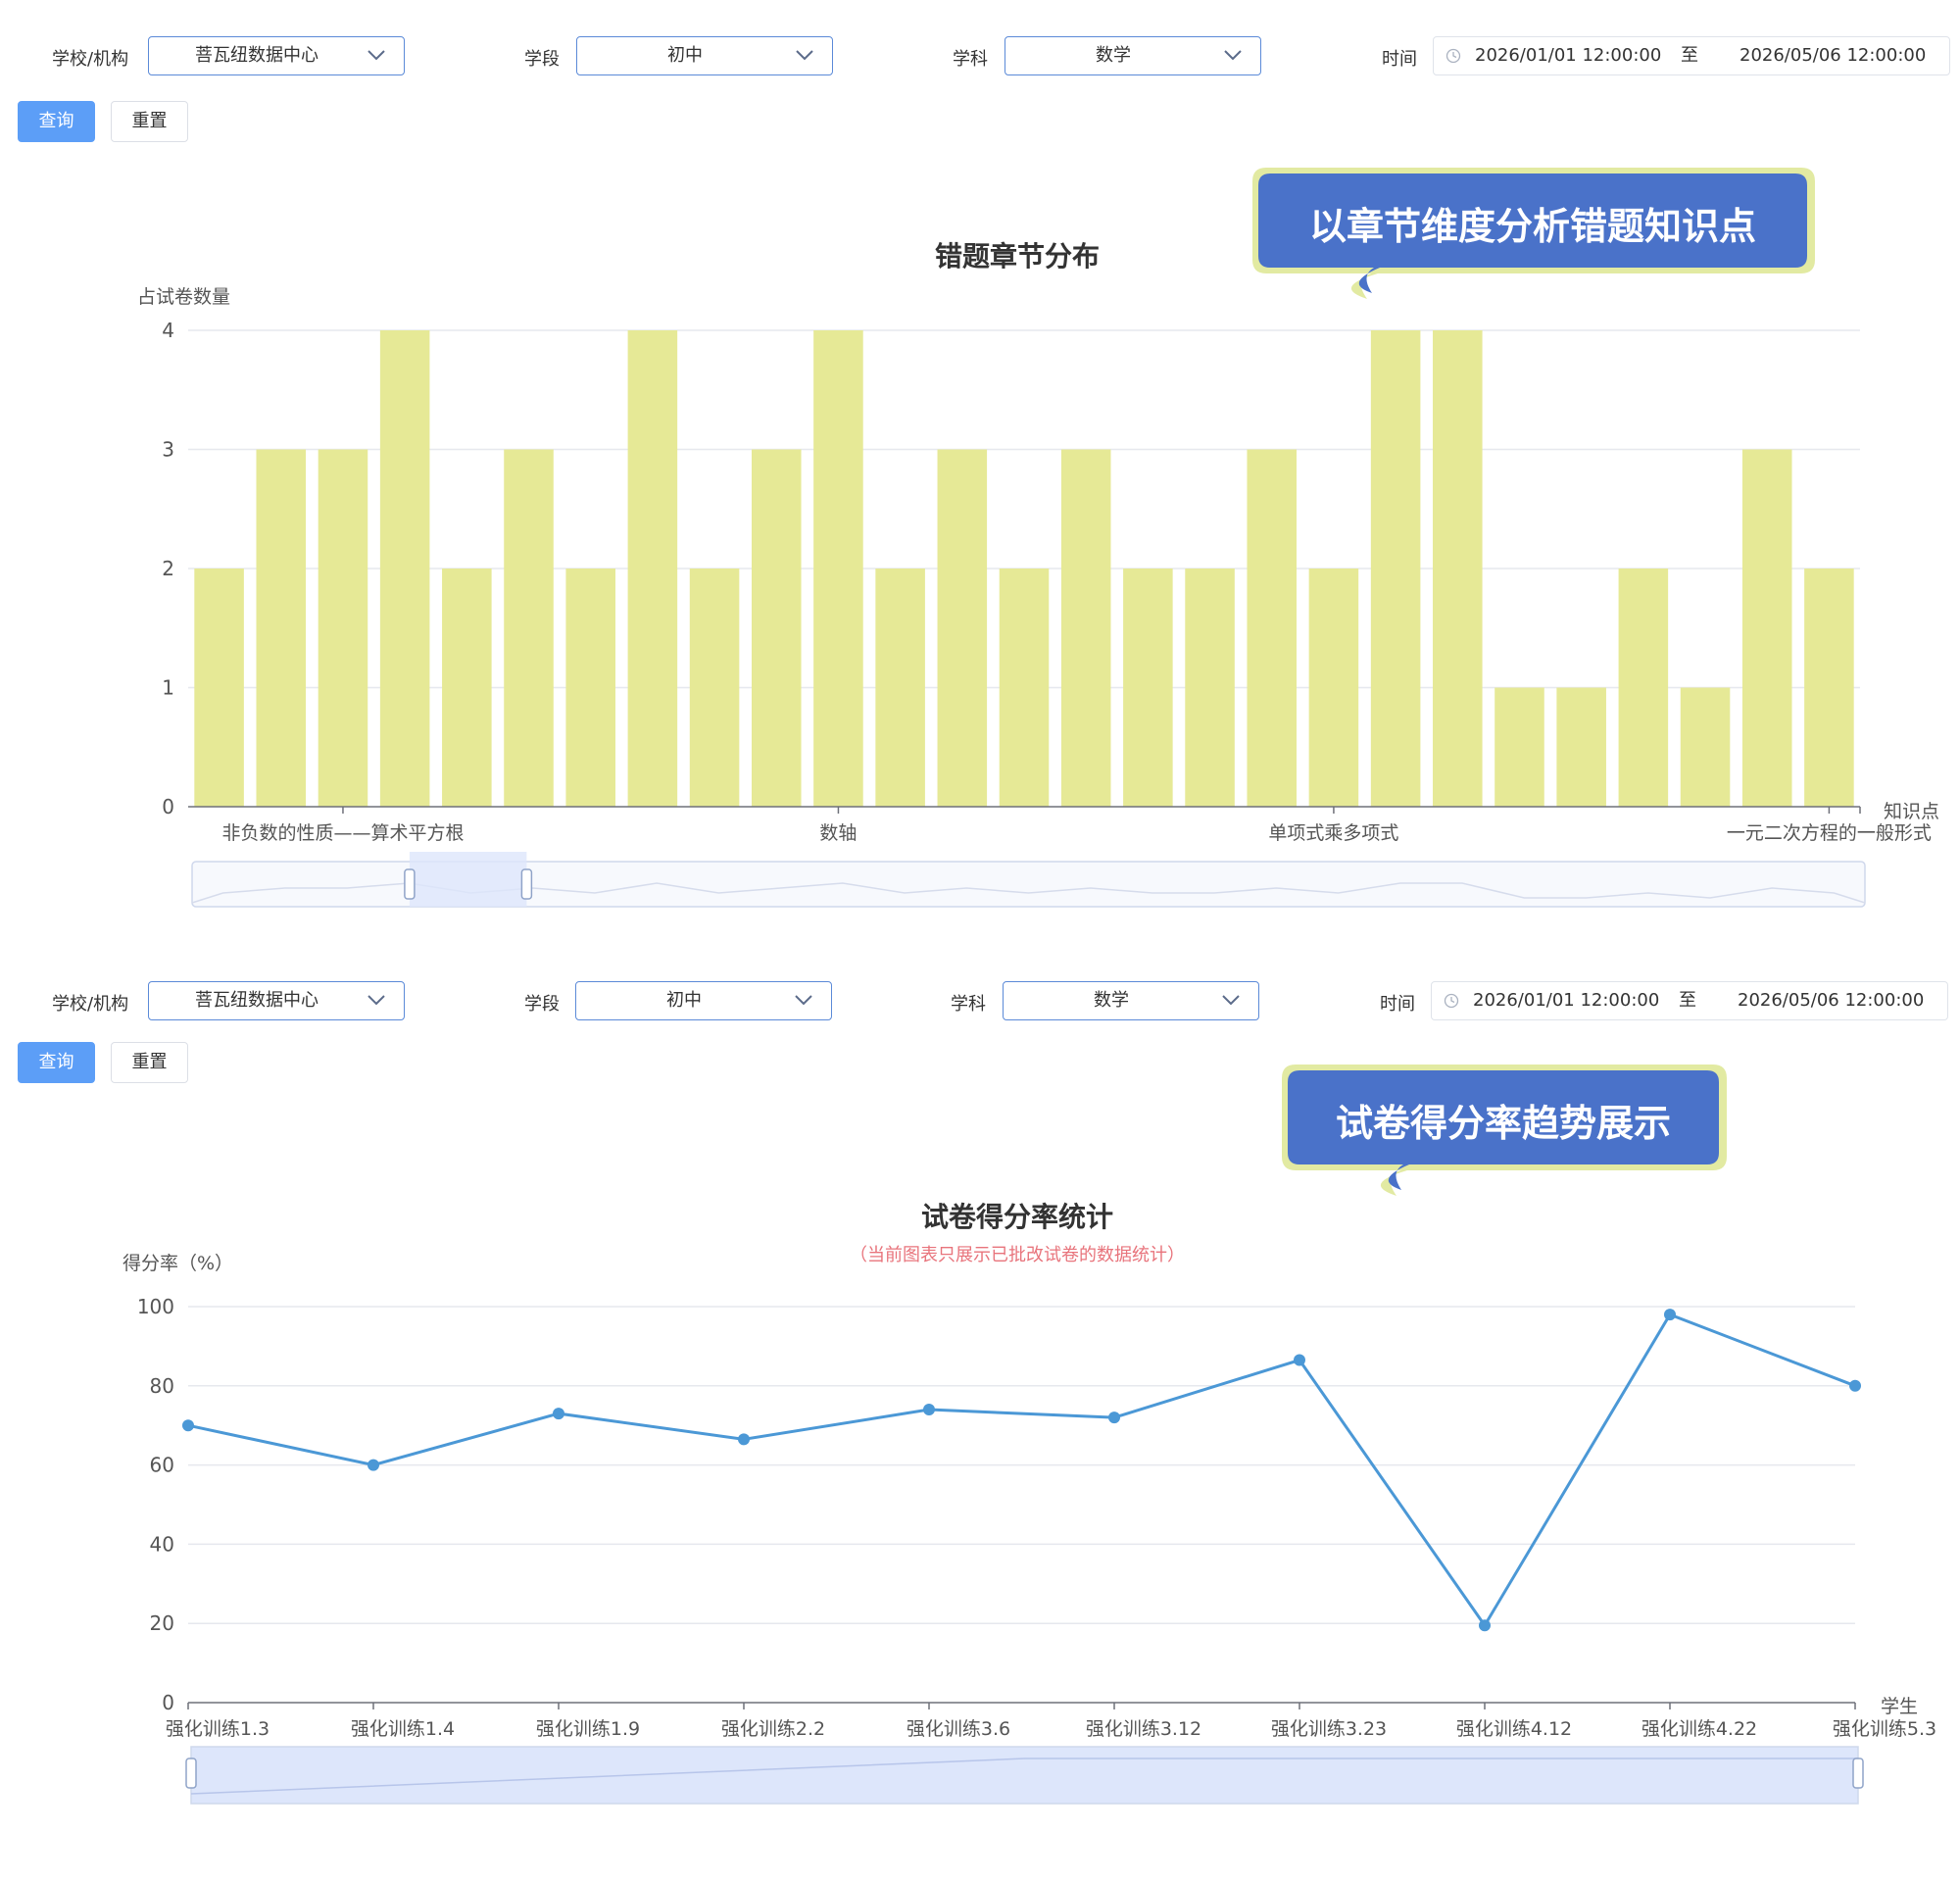 Image resolution: width=1960 pixels, height=1882 pixels. I want to click on bar-y-tick-label: 4, so click(168, 330).